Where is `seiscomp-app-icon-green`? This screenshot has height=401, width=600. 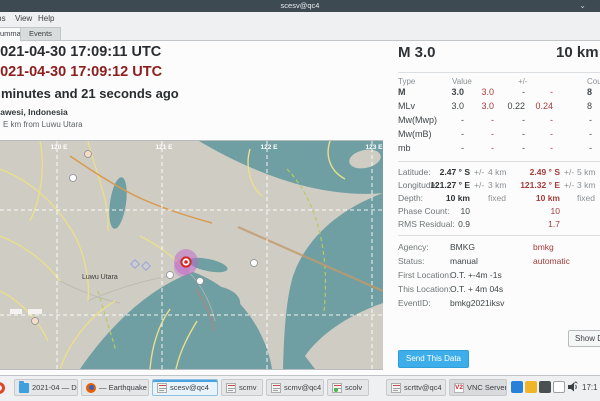
seiscomp-app-icon-green is located at coordinates (337, 387).